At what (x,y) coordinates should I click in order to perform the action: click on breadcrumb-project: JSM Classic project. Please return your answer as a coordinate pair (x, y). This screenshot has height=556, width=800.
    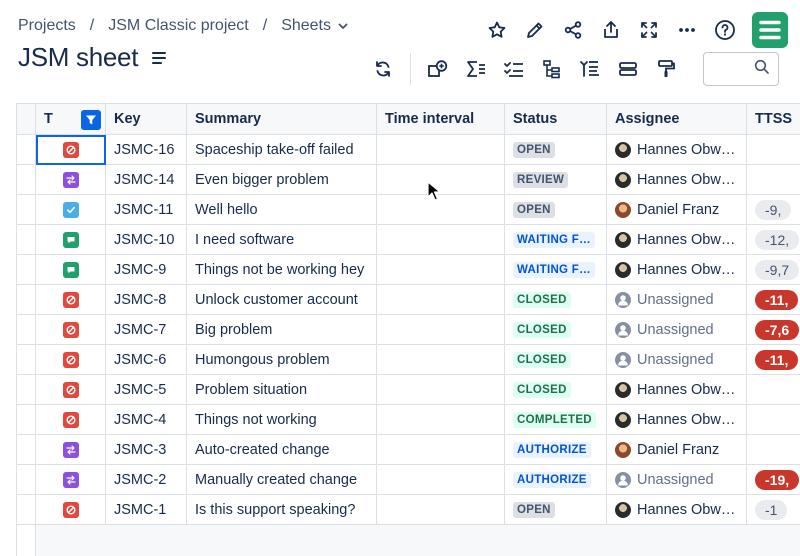
    Looking at the image, I should click on (178, 26).